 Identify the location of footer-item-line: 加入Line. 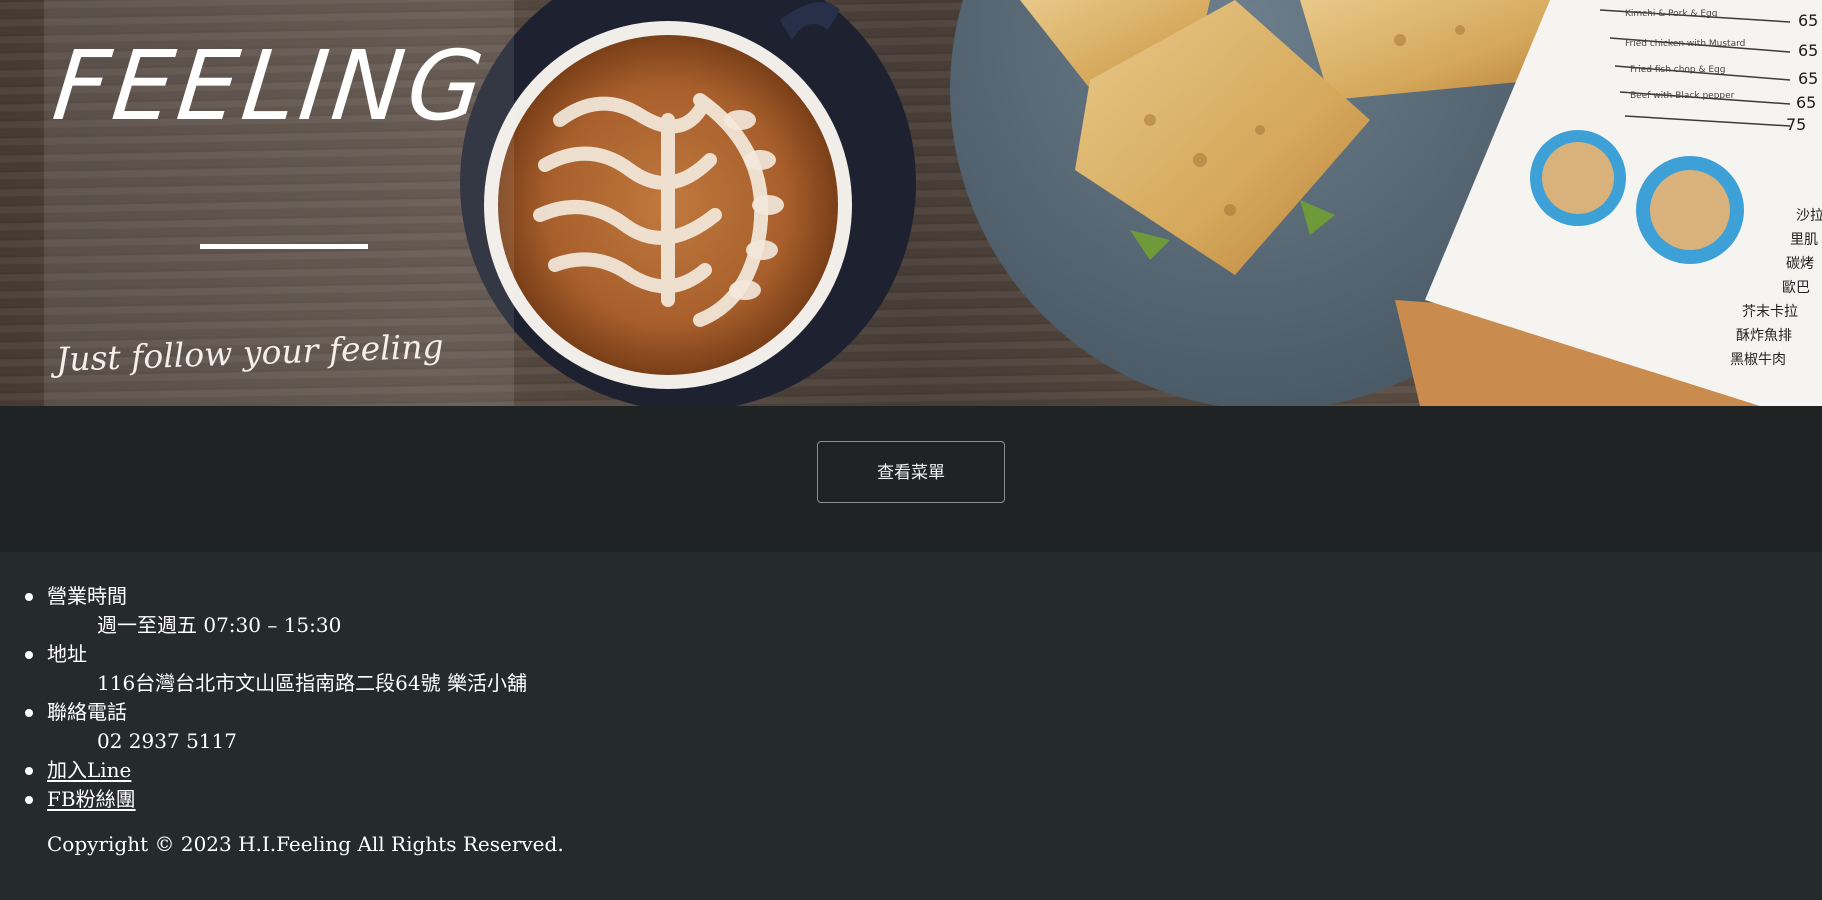
(263, 770).